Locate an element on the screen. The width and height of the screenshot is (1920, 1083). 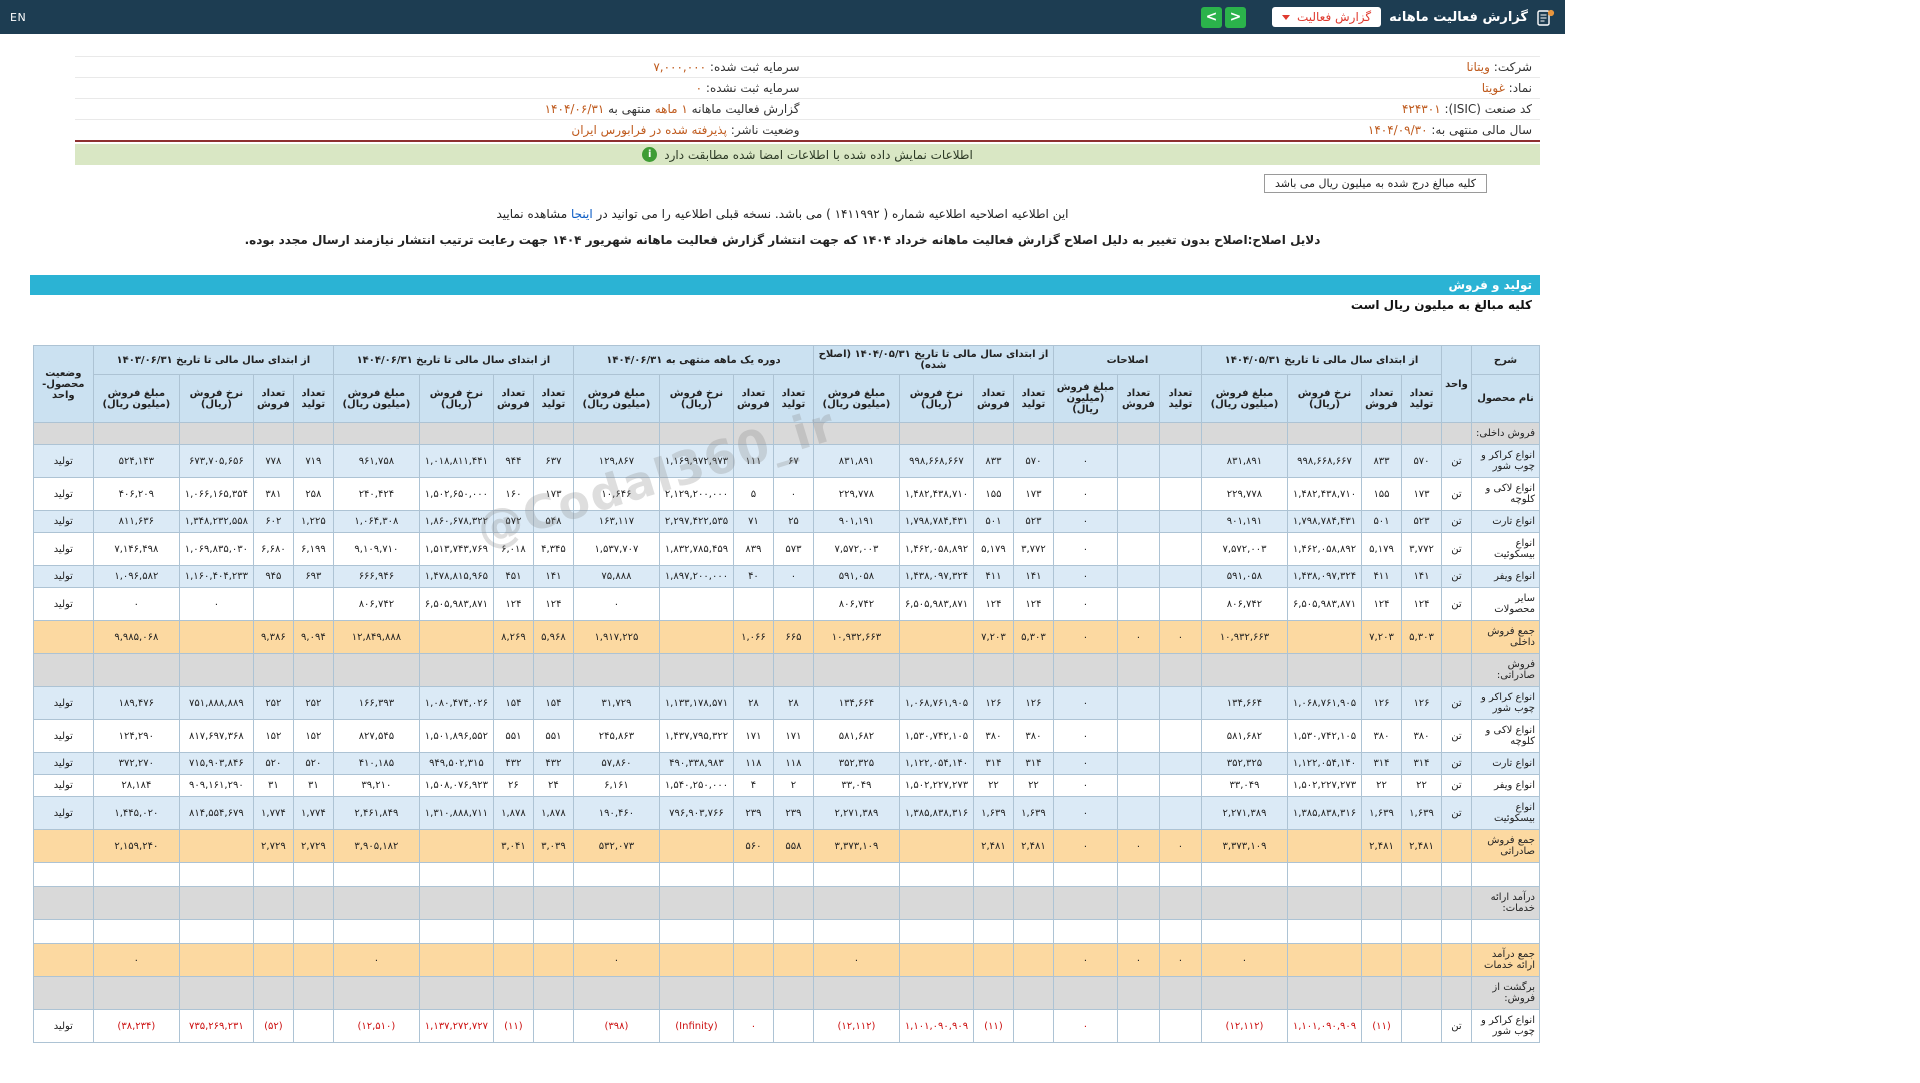
value-cell: ۷۱۹ is located at coordinates (313, 461).